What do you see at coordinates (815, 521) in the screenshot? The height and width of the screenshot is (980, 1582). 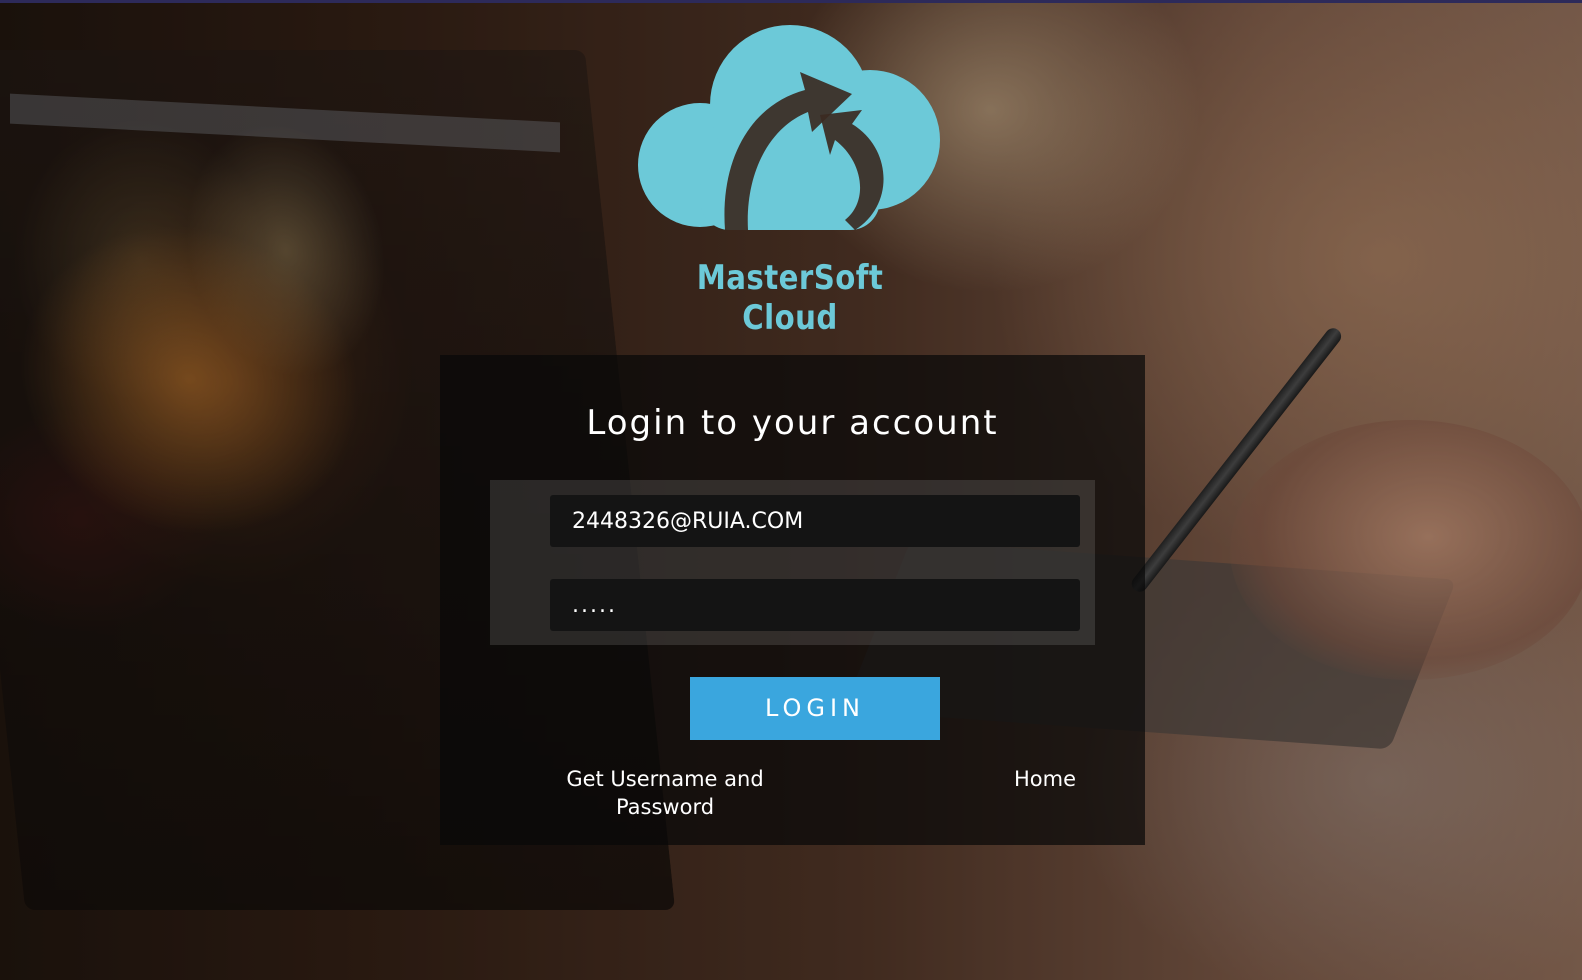 I see `username-input` at bounding box center [815, 521].